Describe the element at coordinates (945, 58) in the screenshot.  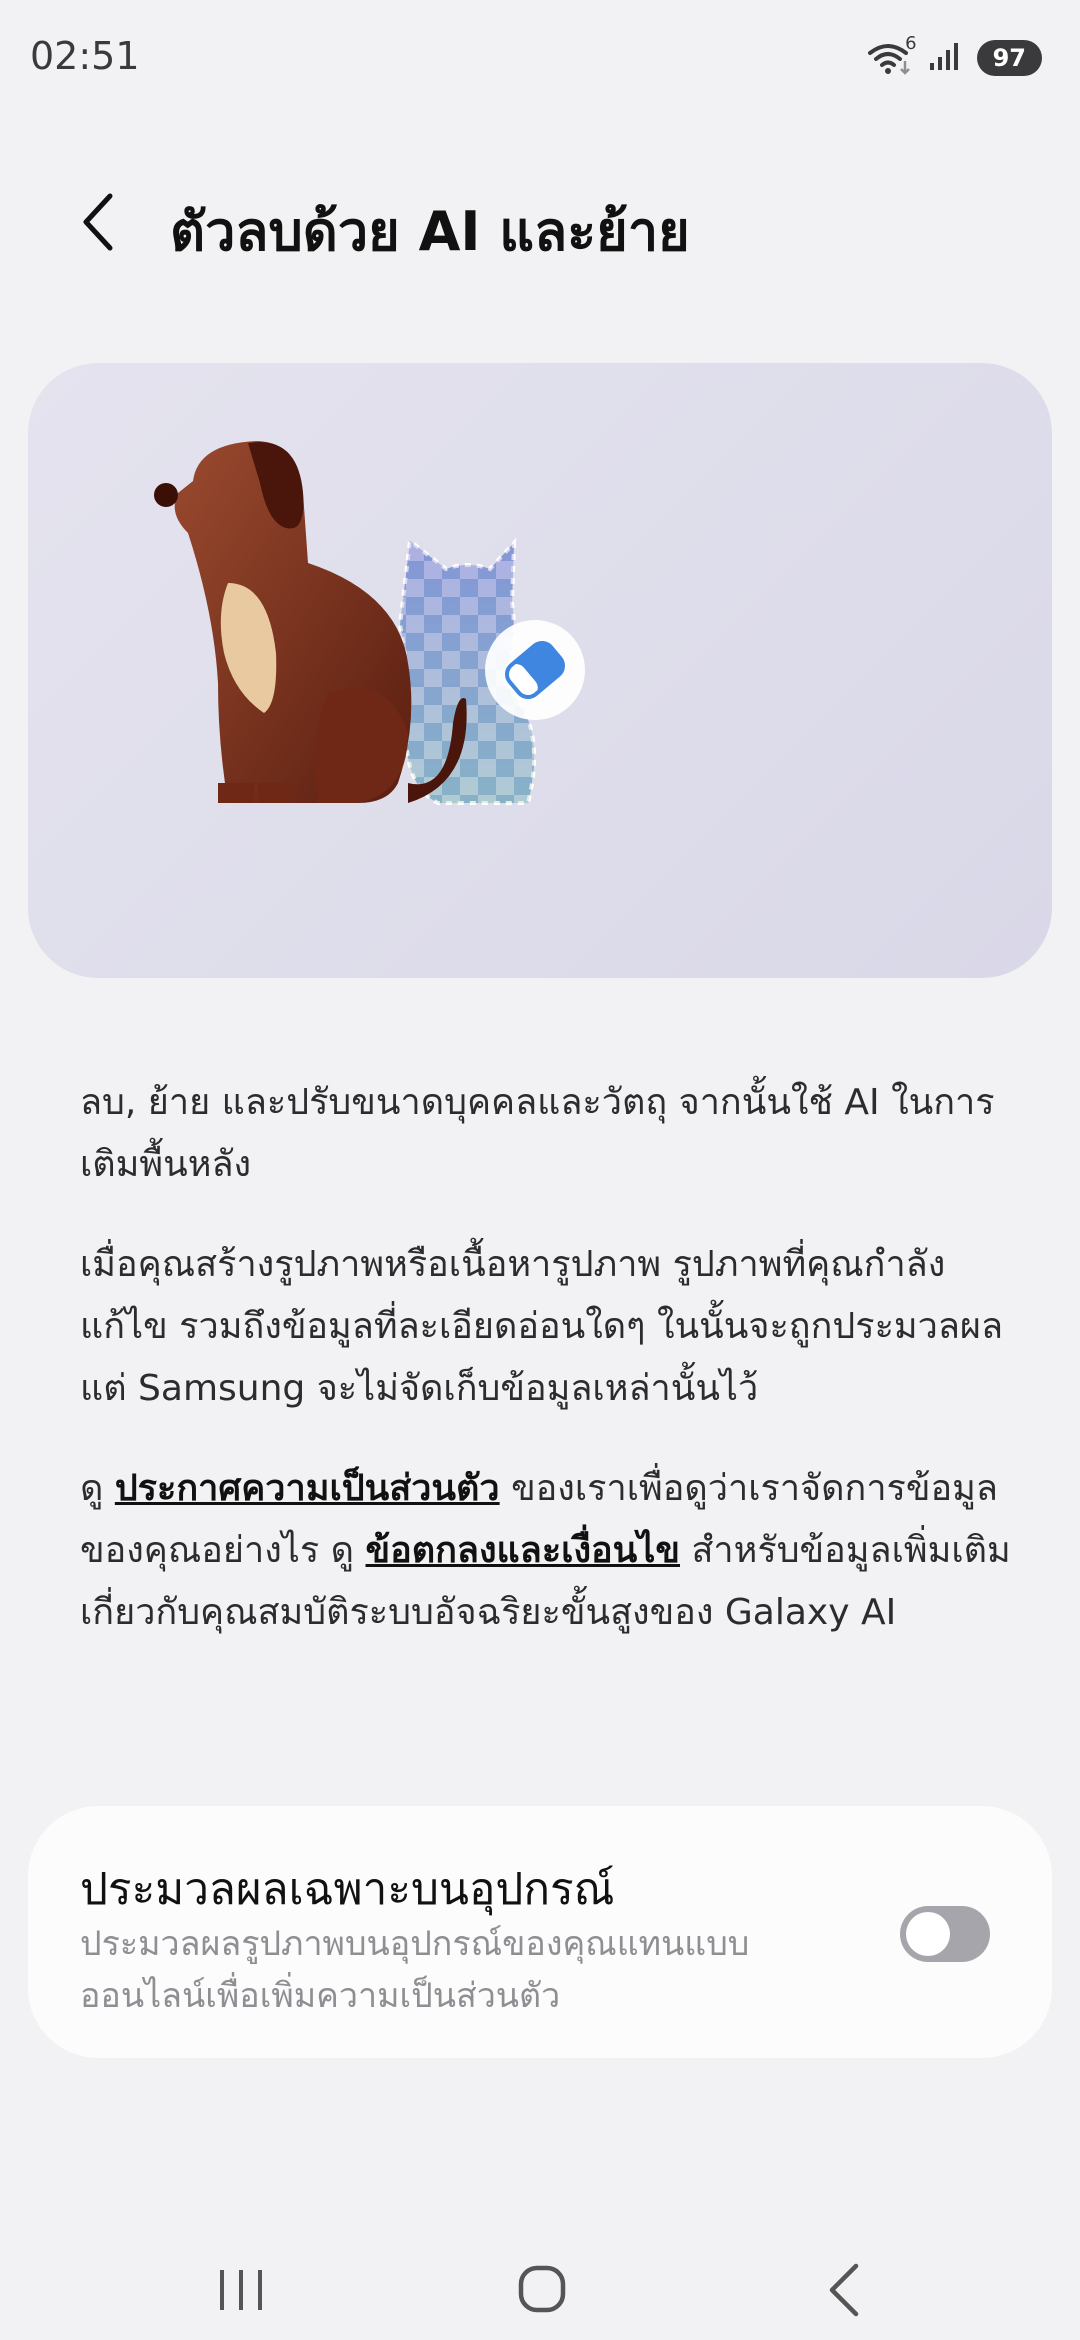
I see `signal-icon` at that location.